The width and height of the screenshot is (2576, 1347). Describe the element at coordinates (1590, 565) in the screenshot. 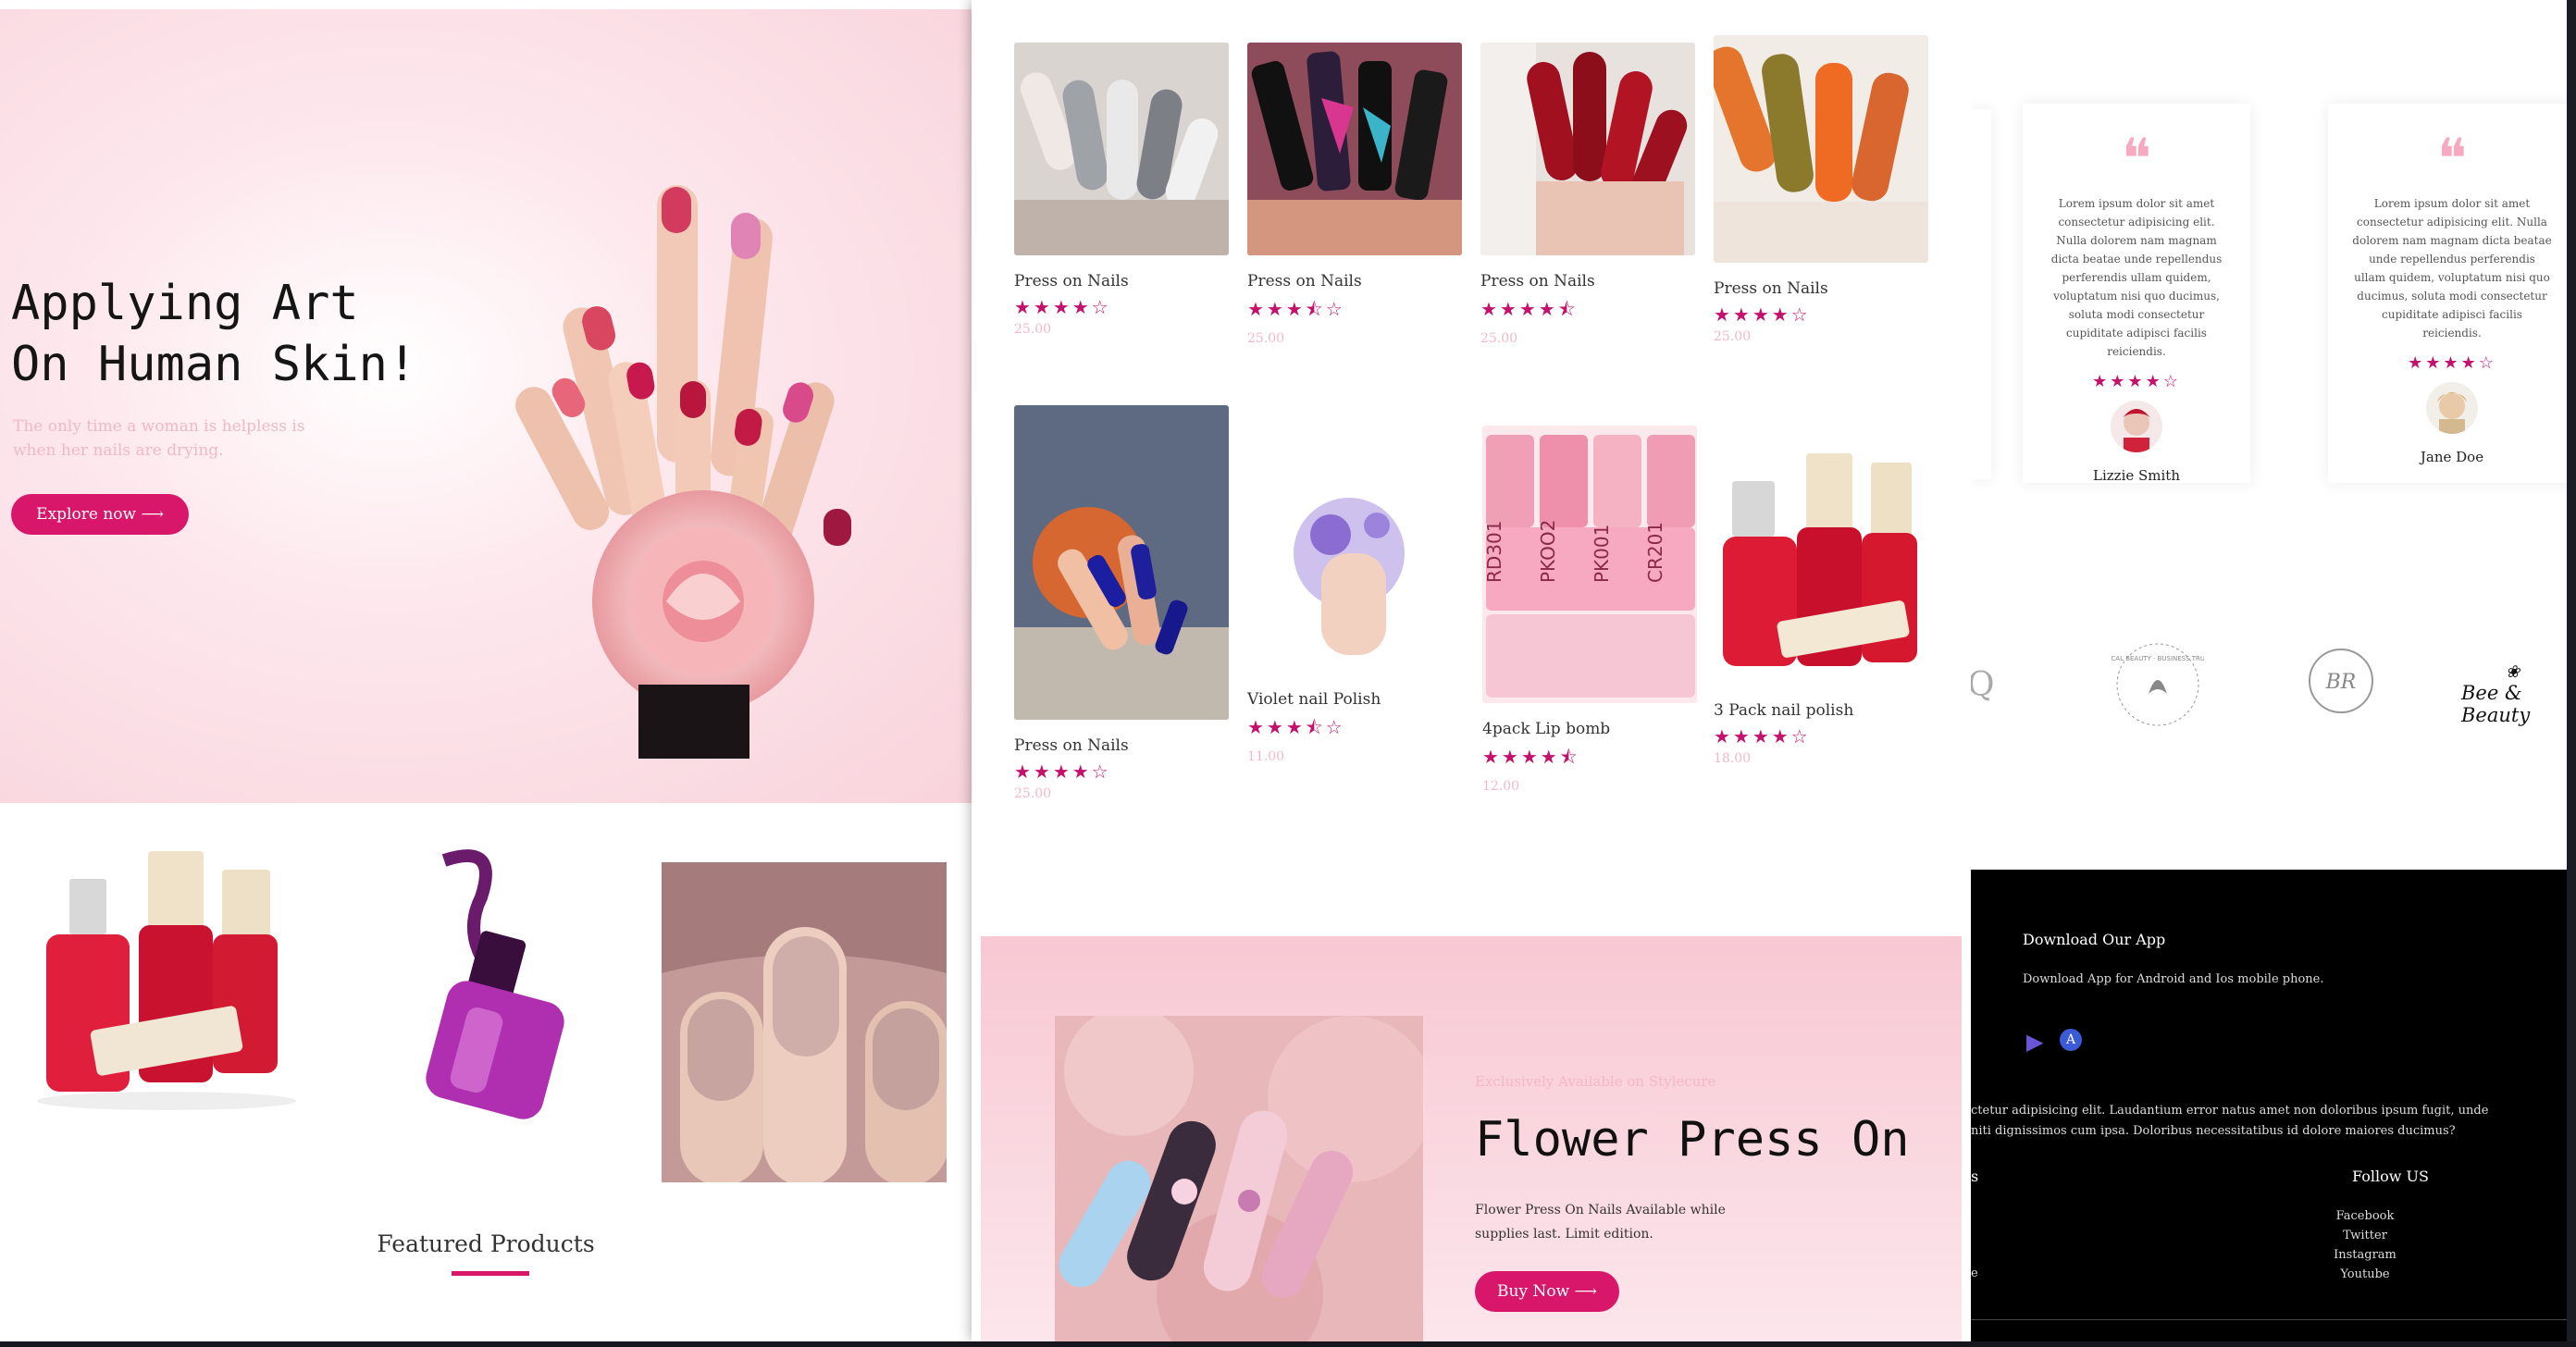

I see `product-image: RD301 PKOO2 PK001 CR201` at that location.